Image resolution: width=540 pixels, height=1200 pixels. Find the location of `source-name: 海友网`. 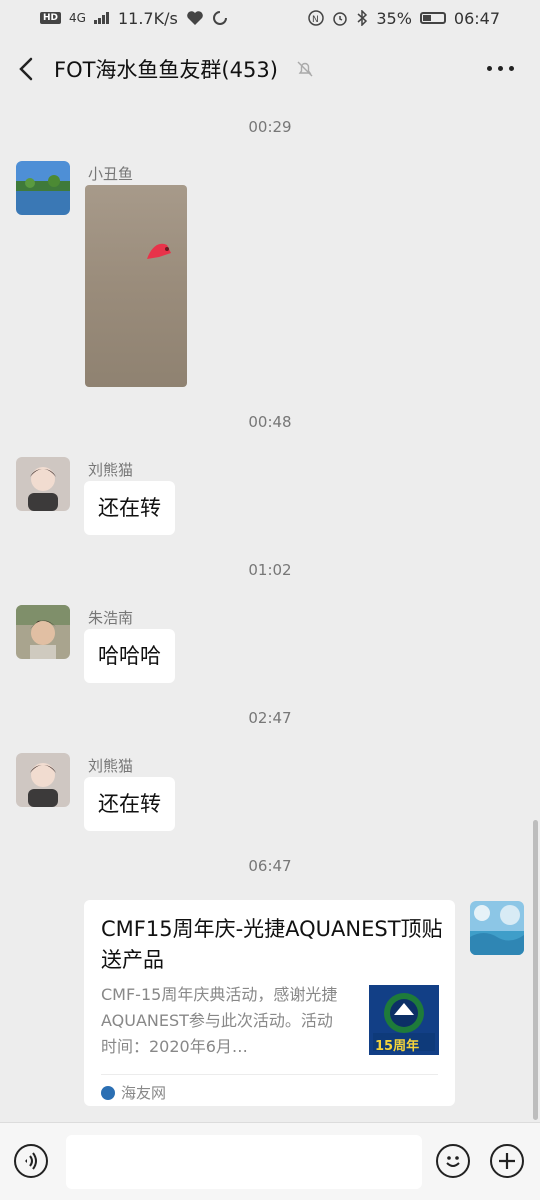

source-name: 海友网 is located at coordinates (144, 1093).